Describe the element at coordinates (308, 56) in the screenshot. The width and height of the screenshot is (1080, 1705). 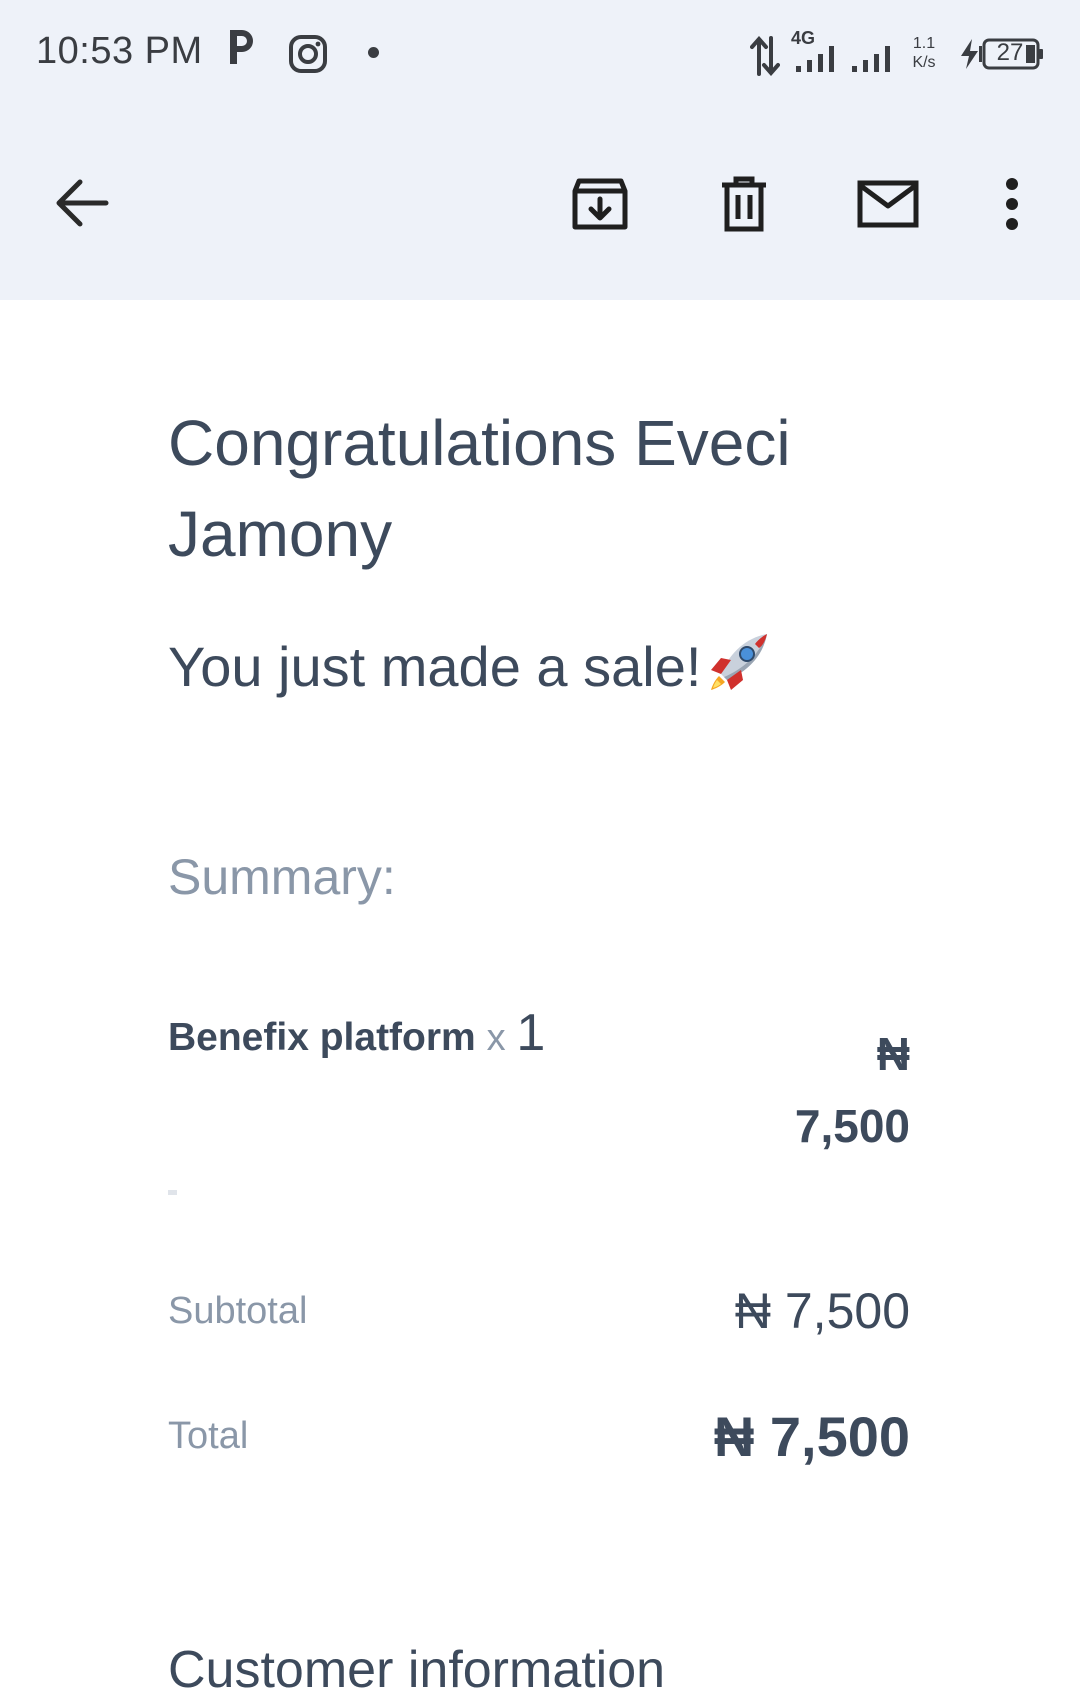
I see `instagram-icon` at that location.